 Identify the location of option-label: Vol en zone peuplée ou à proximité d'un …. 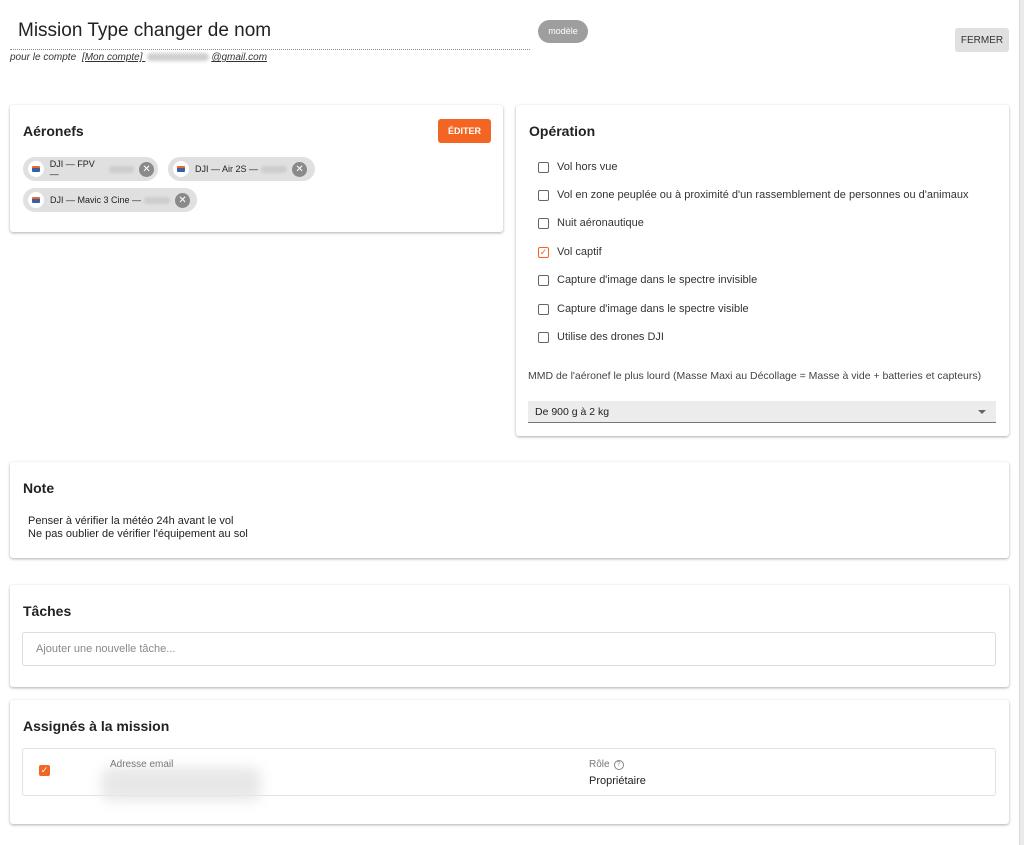
(763, 195).